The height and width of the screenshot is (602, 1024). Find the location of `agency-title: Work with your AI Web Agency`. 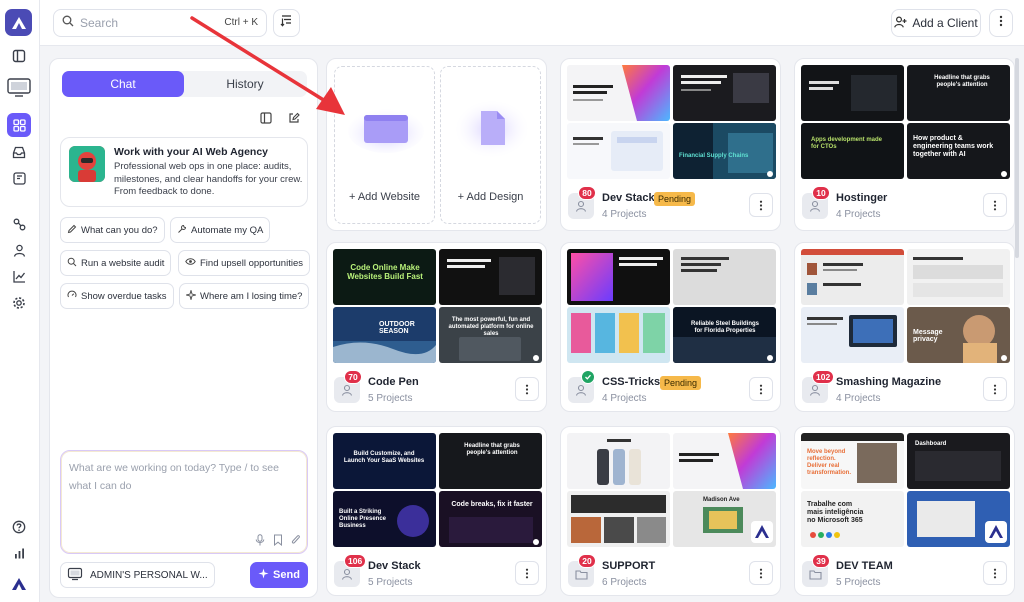

agency-title: Work with your AI Web Agency is located at coordinates (191, 152).